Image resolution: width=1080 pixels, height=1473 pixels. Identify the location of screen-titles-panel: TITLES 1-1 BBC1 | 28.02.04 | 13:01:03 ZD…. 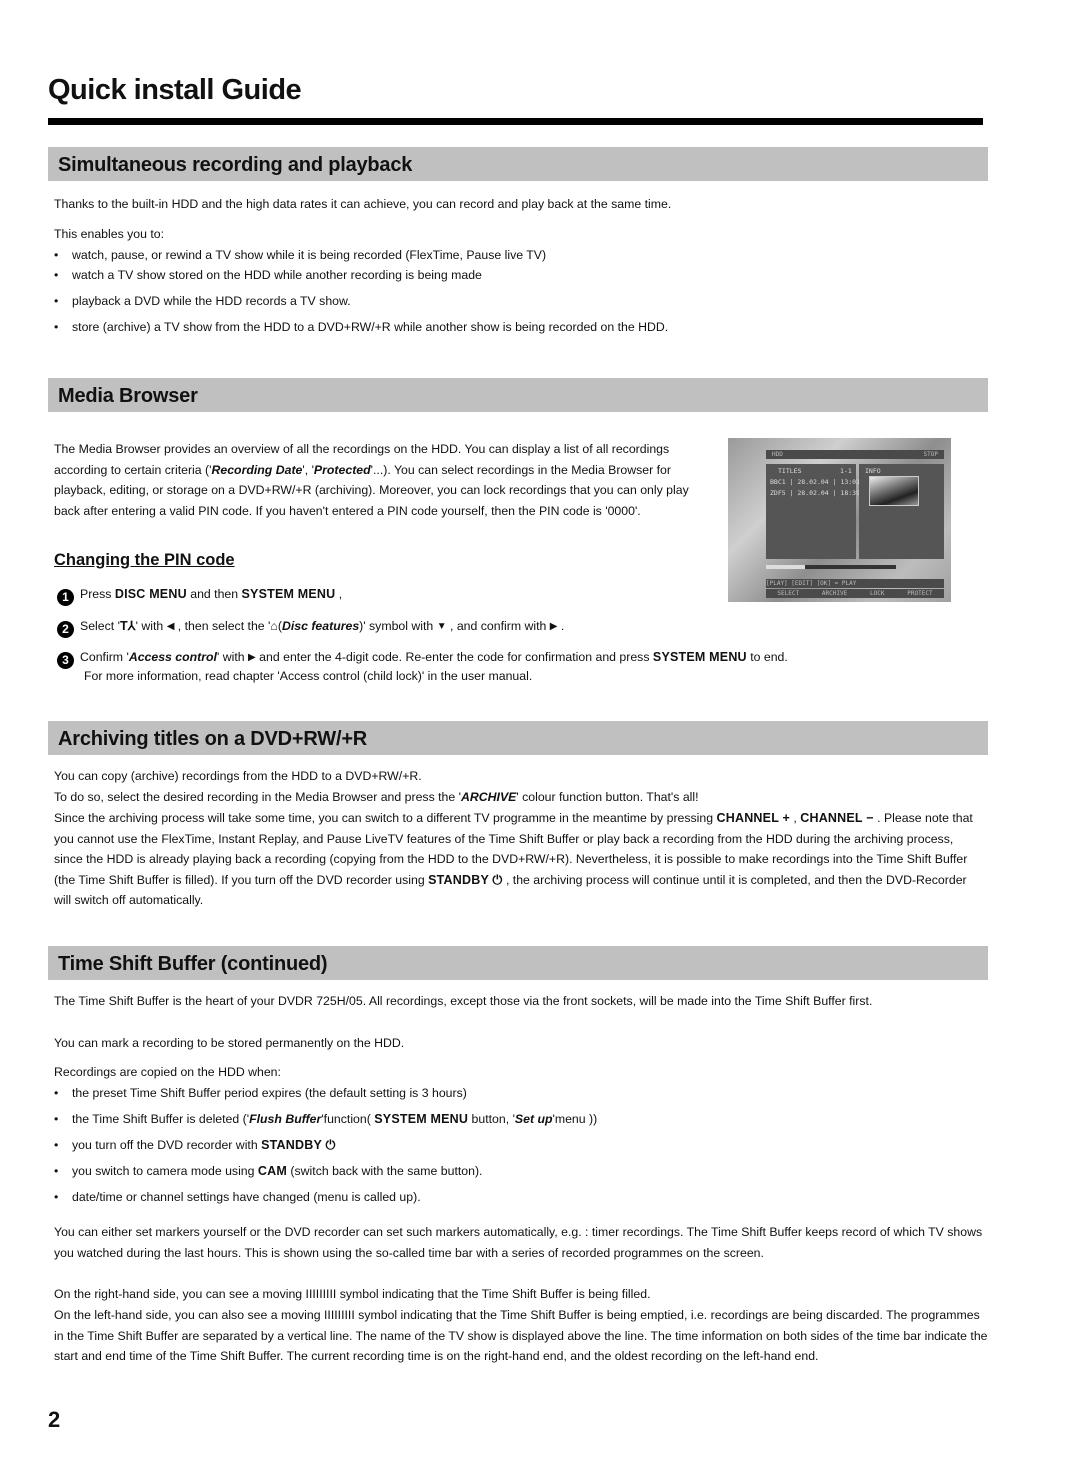
(819, 511).